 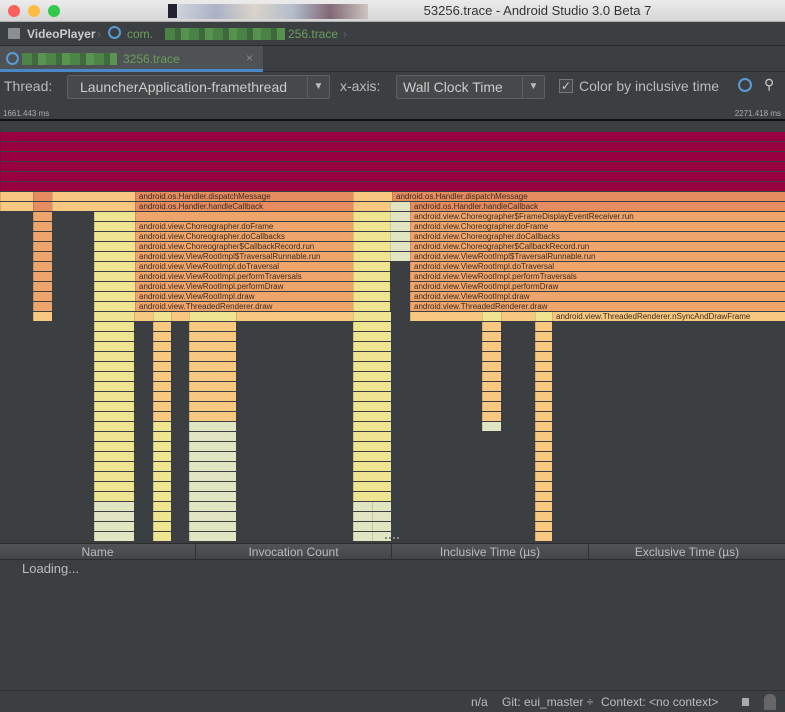 What do you see at coordinates (566, 86) in the screenshot?
I see `color-checkbox: ✓` at bounding box center [566, 86].